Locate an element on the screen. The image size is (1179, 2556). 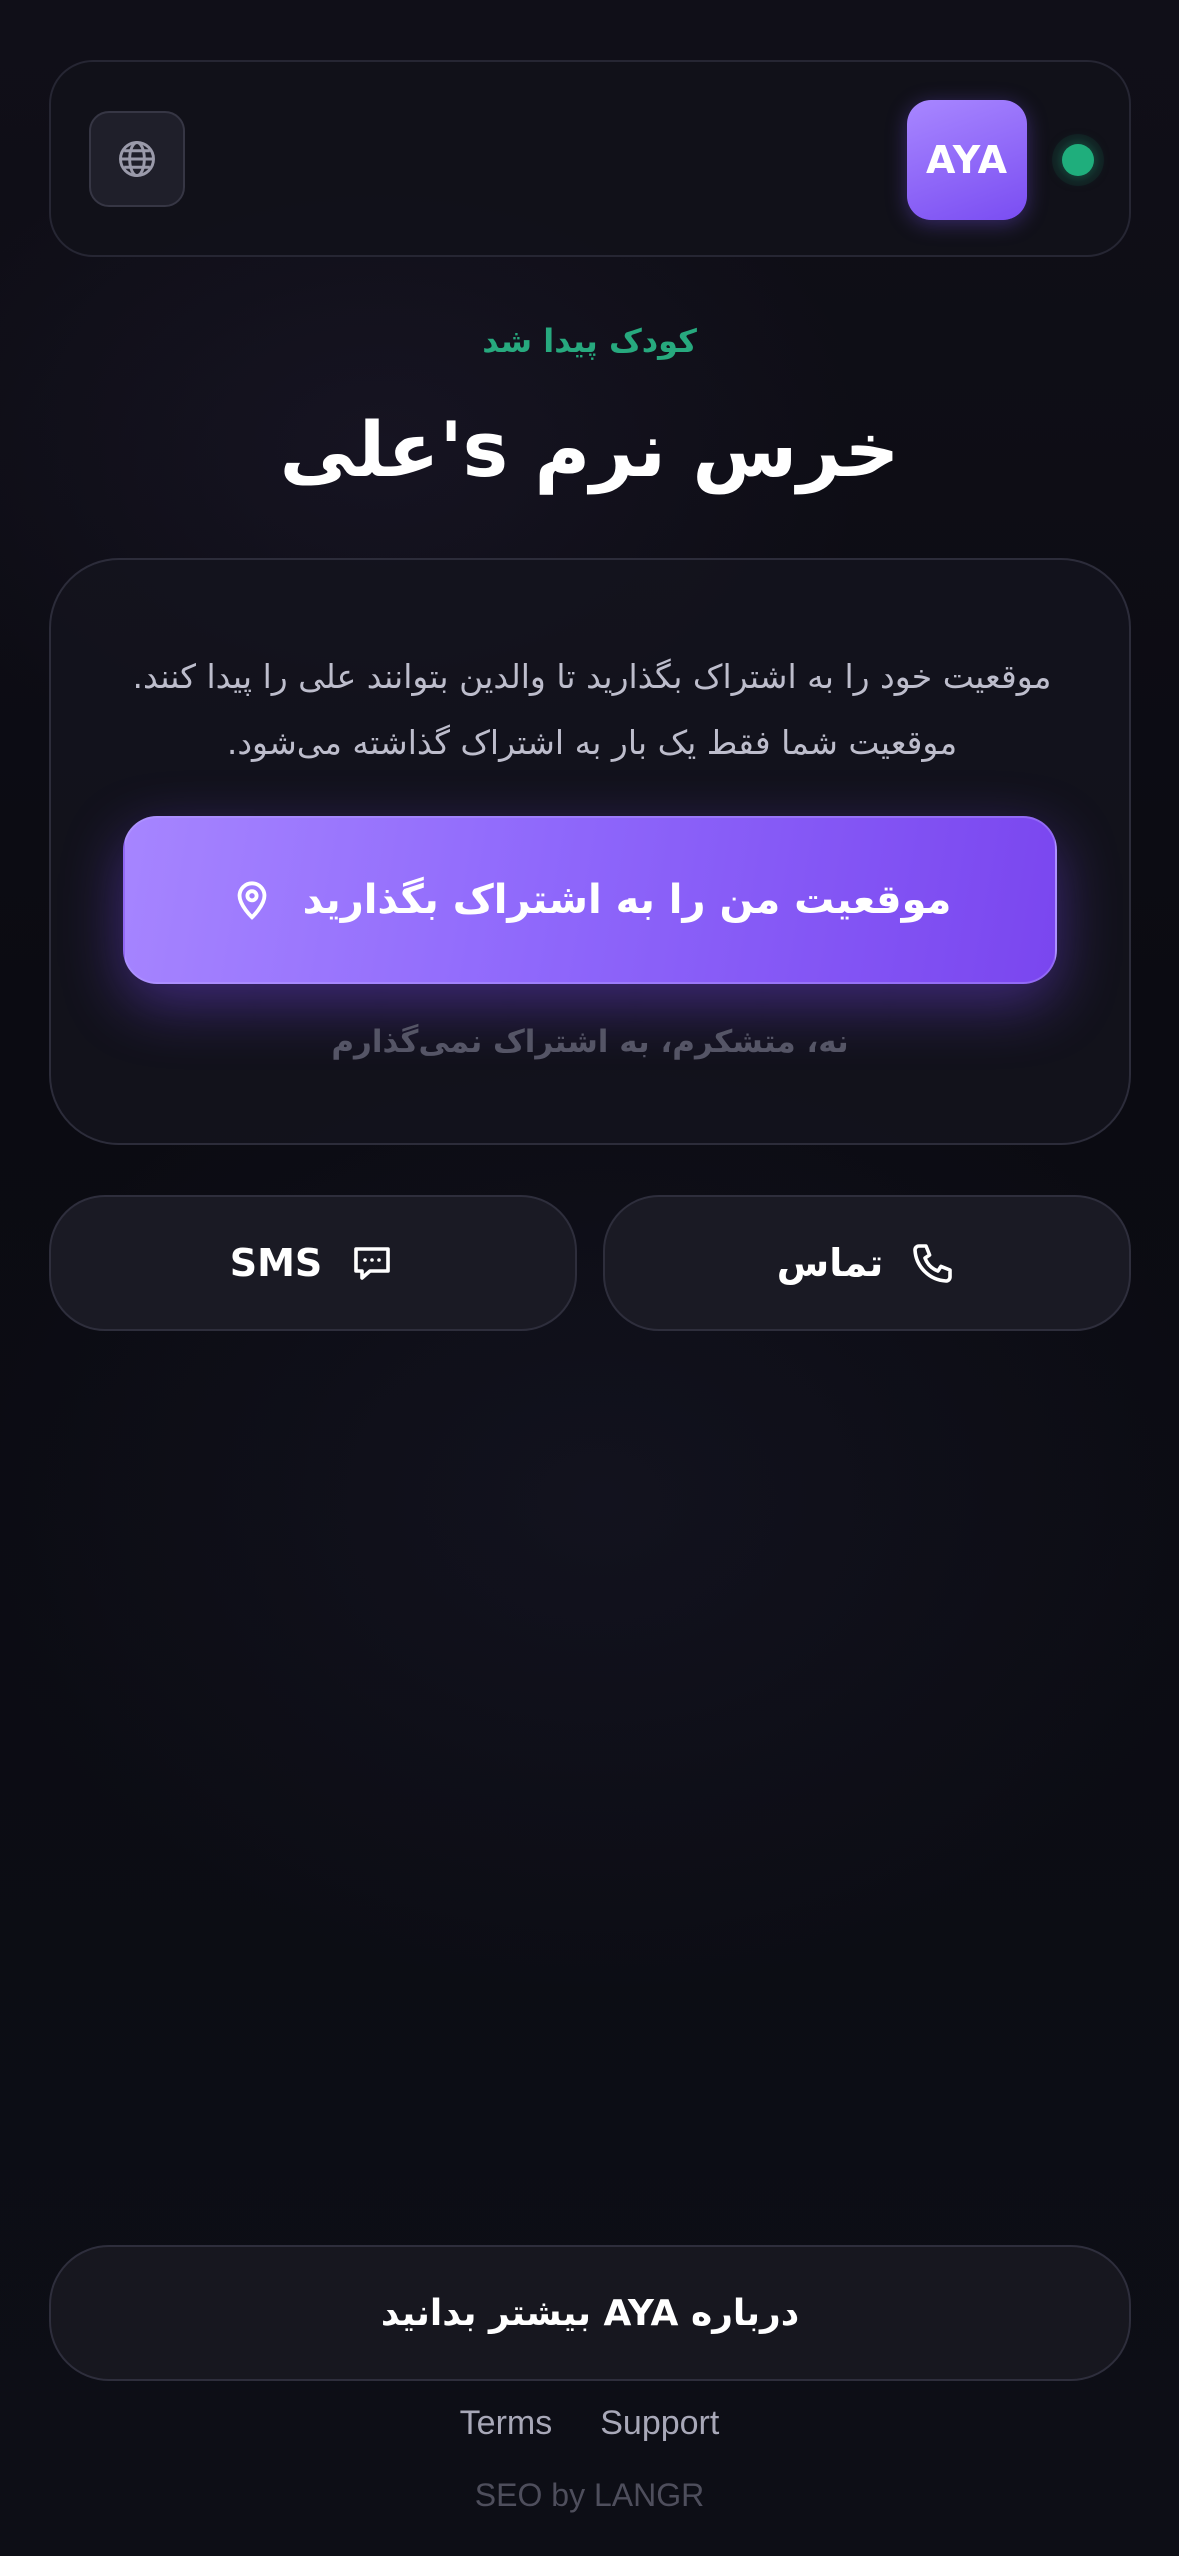
call-label: تماس is located at coordinates (830, 1263).